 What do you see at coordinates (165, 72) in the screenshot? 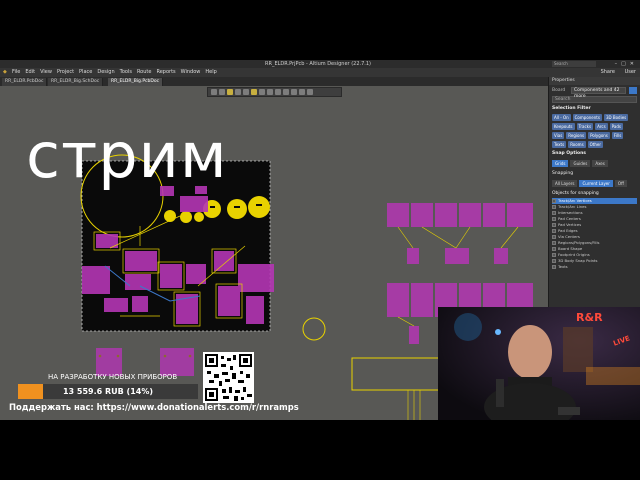
I see `menu-item-reports: Reports` at bounding box center [165, 72].